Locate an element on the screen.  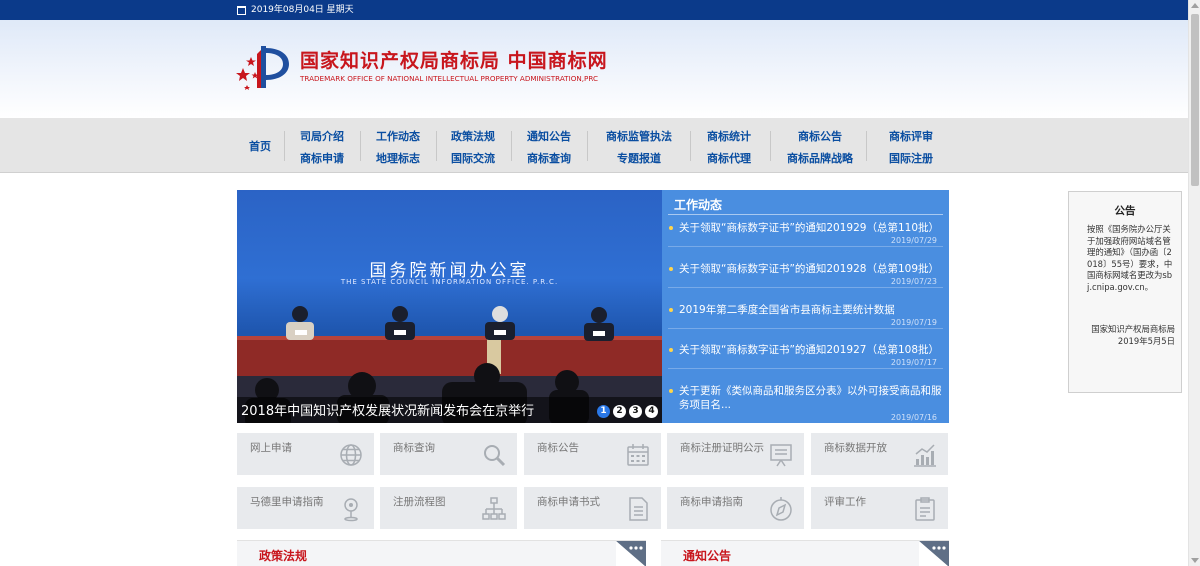
nav-item-tm-search: 商标查询 is located at coordinates (549, 159).